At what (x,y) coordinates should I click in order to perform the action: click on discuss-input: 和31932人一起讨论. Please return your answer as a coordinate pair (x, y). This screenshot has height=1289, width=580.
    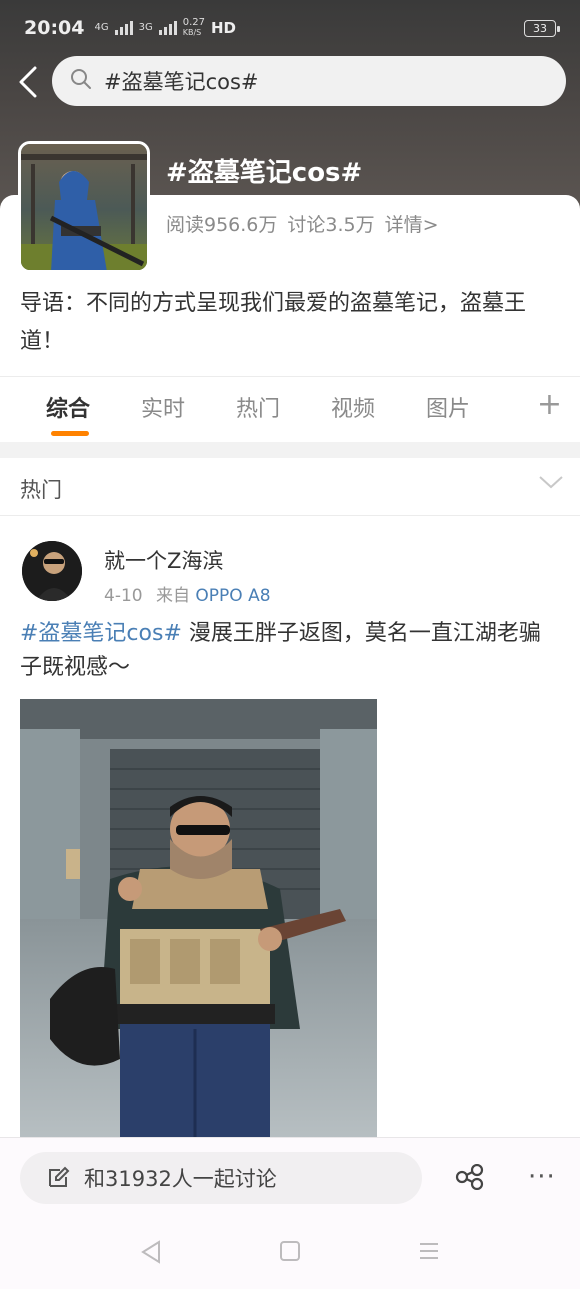
    Looking at the image, I should click on (221, 1178).